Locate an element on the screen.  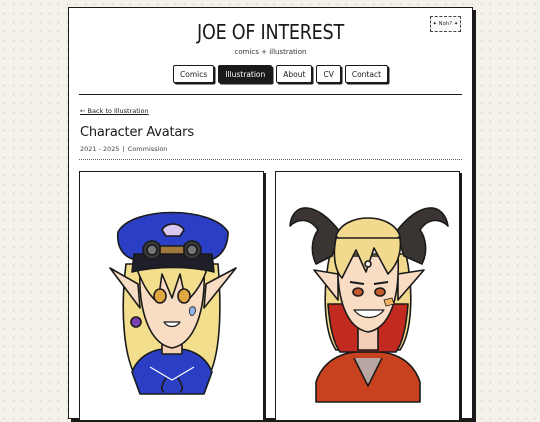
page-title: Character Avatars is located at coordinates (137, 132).